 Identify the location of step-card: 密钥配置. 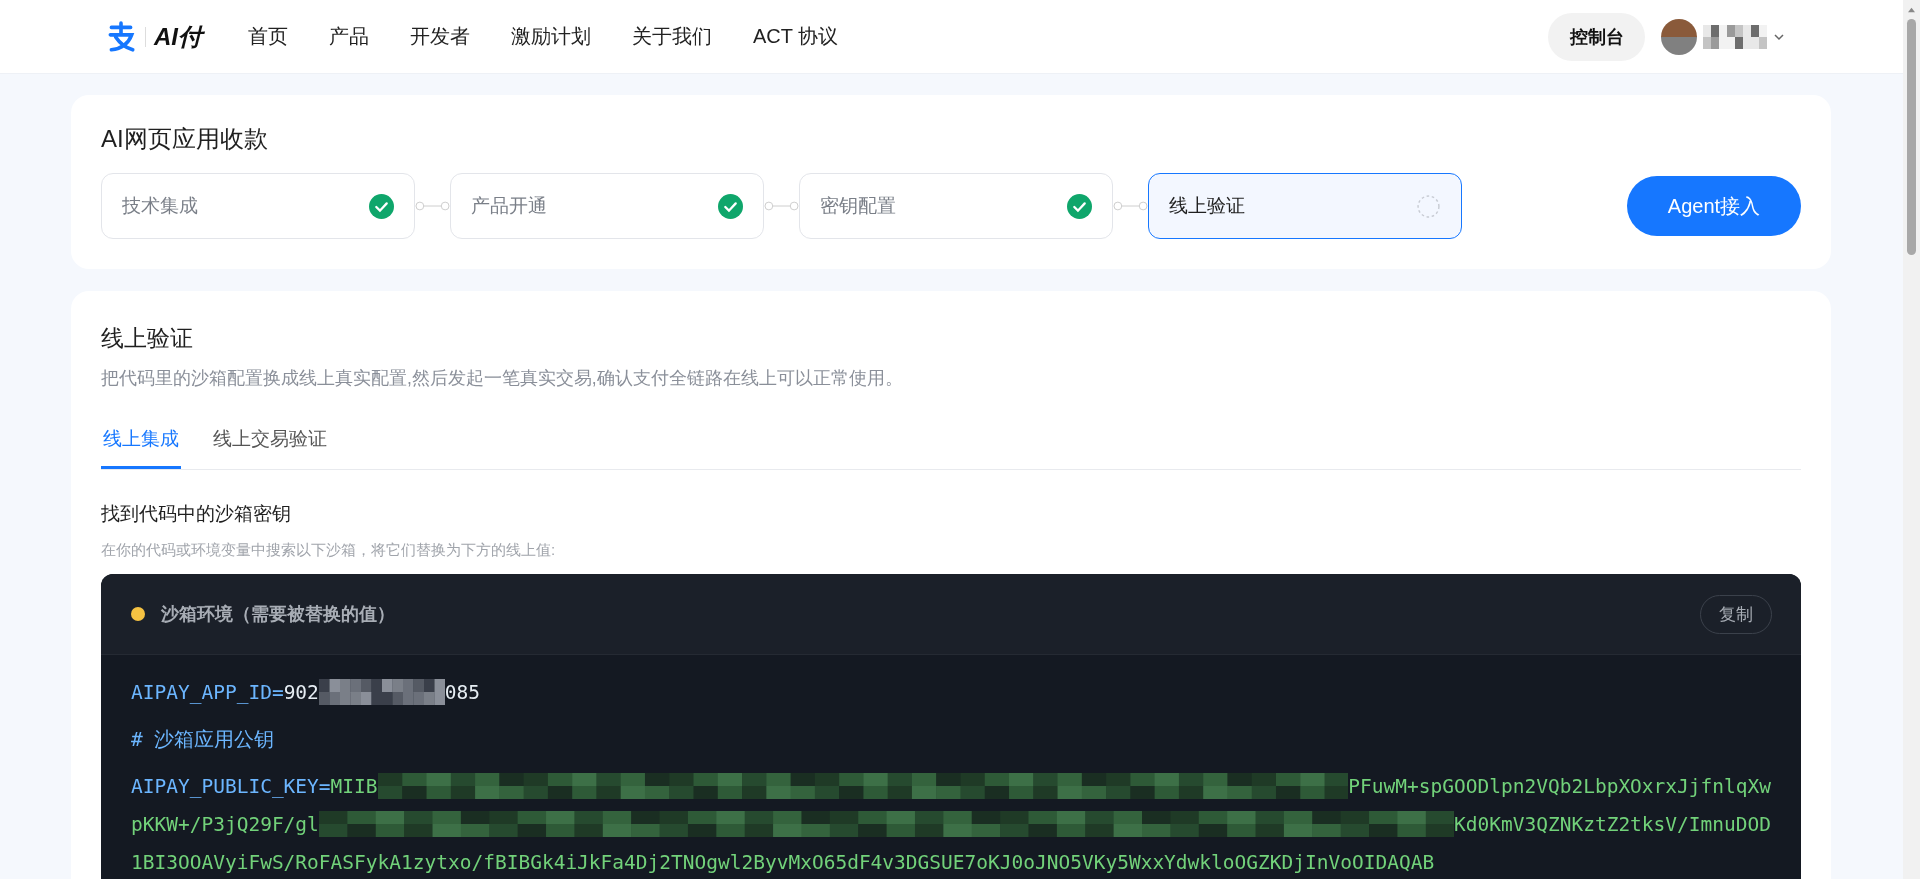
(956, 206).